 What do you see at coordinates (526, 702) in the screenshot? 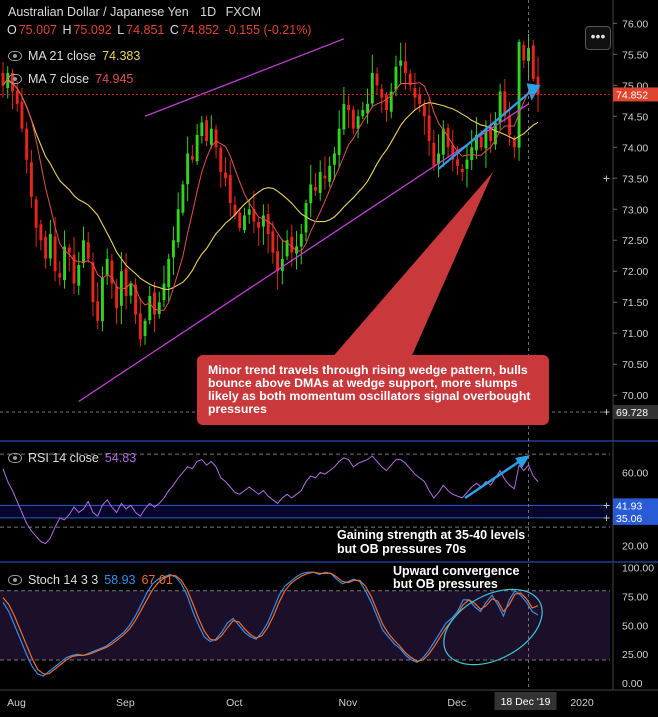
I see `cursor-date-label: 18 Dec '19` at bounding box center [526, 702].